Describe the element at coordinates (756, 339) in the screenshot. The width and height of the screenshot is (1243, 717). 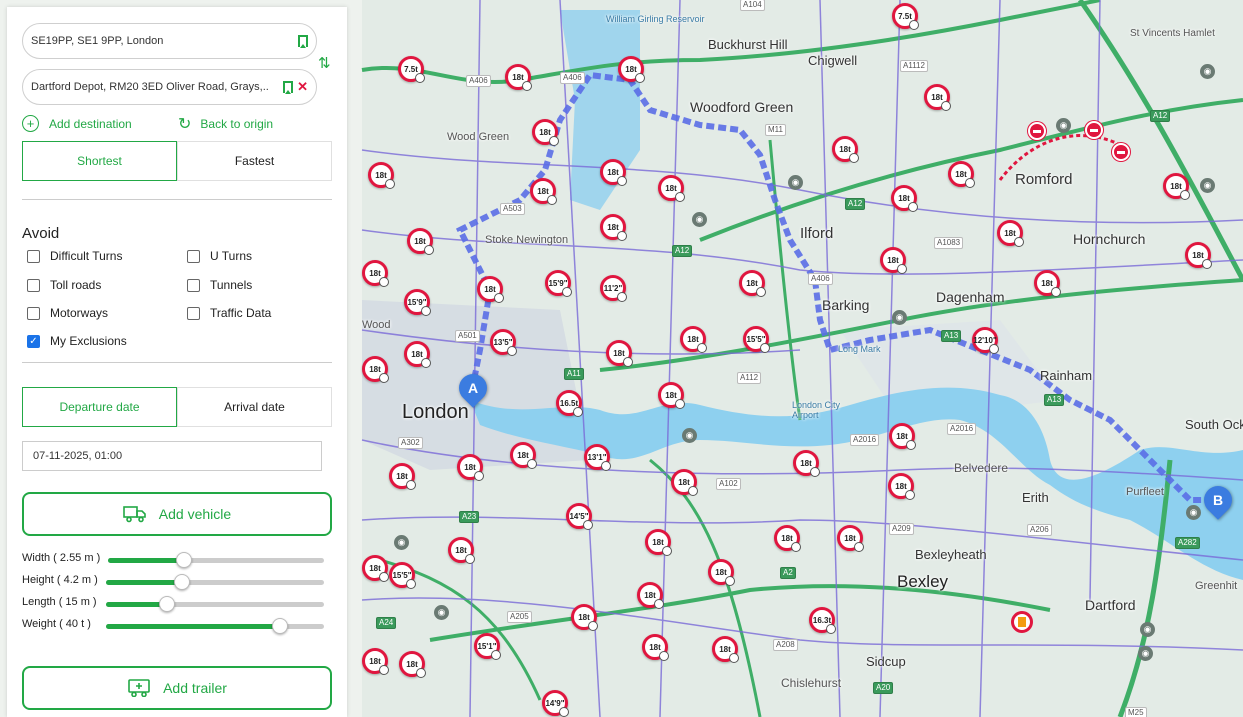
I see `weight-restriction-sign: 15'5"` at that location.